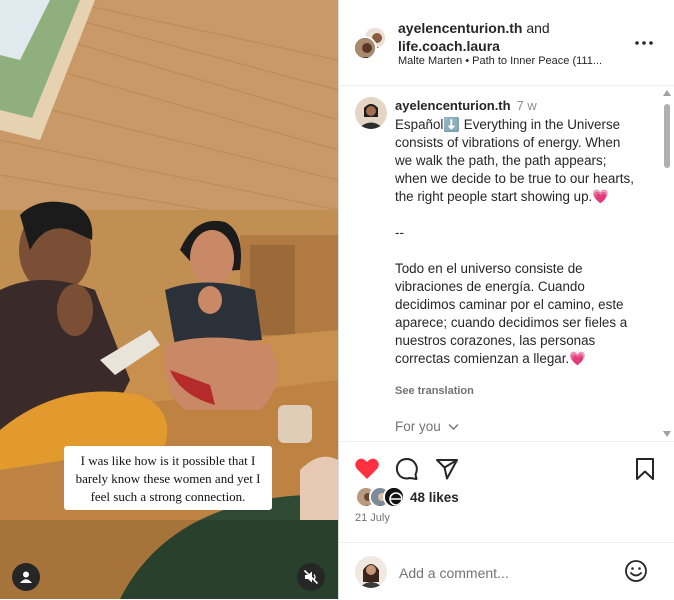 Image resolution: width=674 pixels, height=600 pixels. I want to click on comments-scrollbar, so click(667, 263).